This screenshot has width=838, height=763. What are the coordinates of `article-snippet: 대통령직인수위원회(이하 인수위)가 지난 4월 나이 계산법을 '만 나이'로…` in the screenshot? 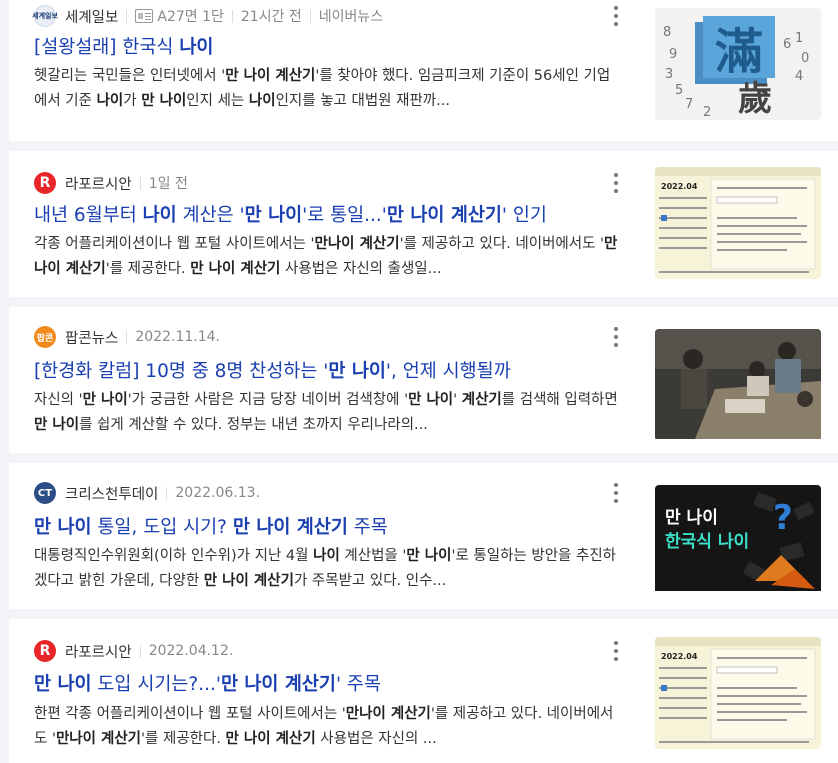 It's located at (325, 568).